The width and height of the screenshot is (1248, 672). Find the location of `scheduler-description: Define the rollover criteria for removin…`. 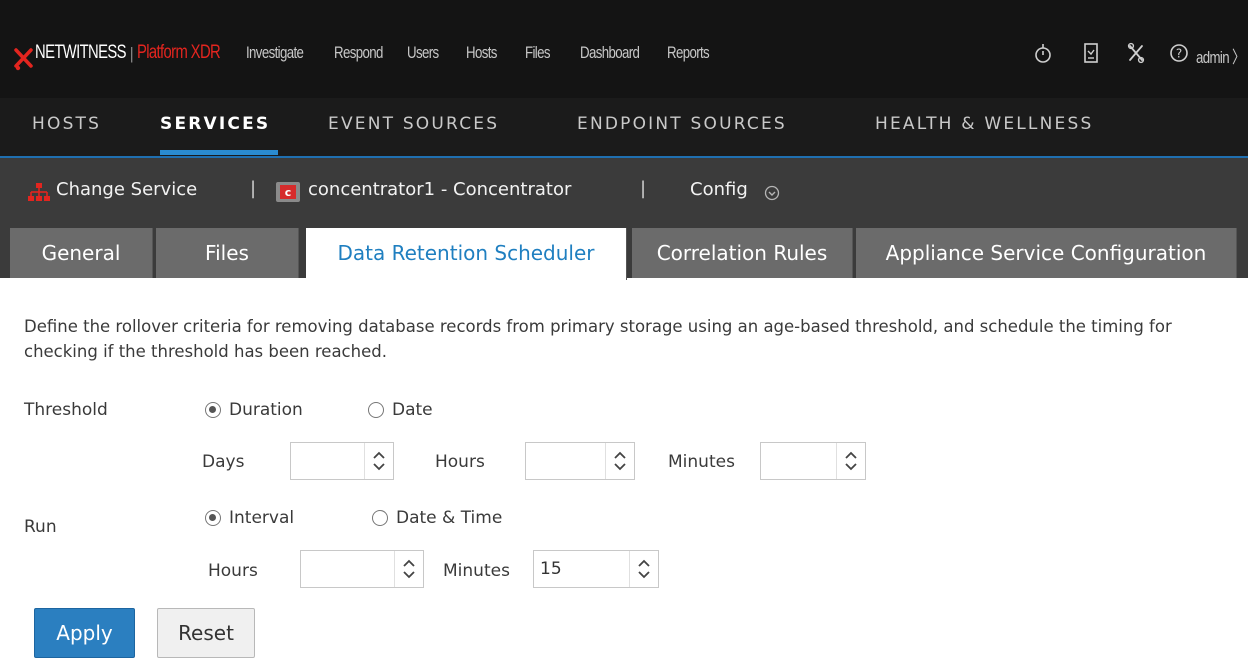

scheduler-description: Define the rollover criteria for removin… is located at coordinates (598, 339).